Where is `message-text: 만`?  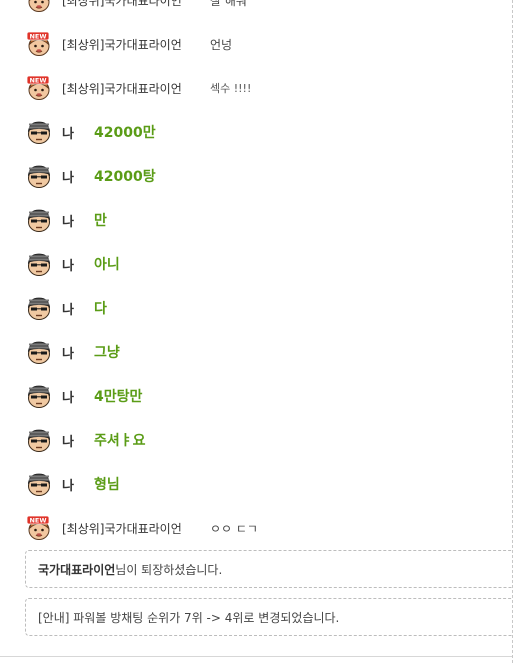
message-text: 만 is located at coordinates (100, 221).